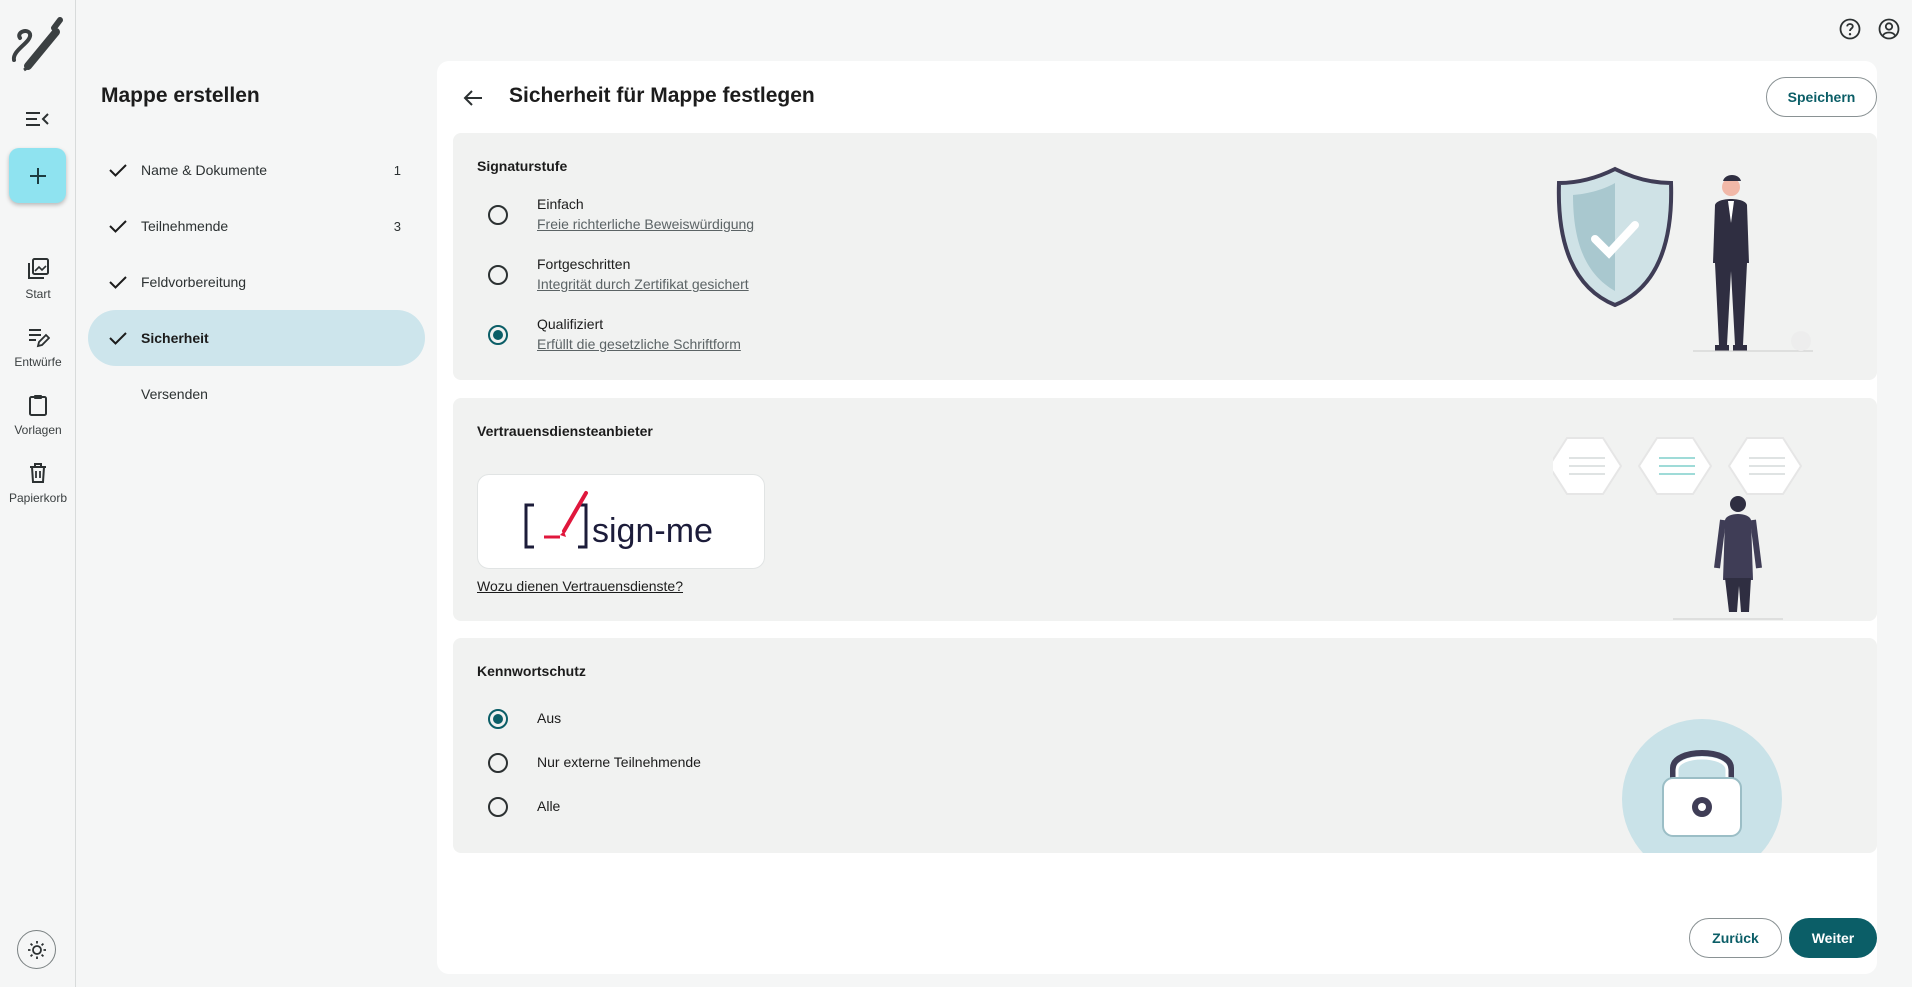  What do you see at coordinates (39, 338) in the screenshot?
I see `edit-note-icon` at bounding box center [39, 338].